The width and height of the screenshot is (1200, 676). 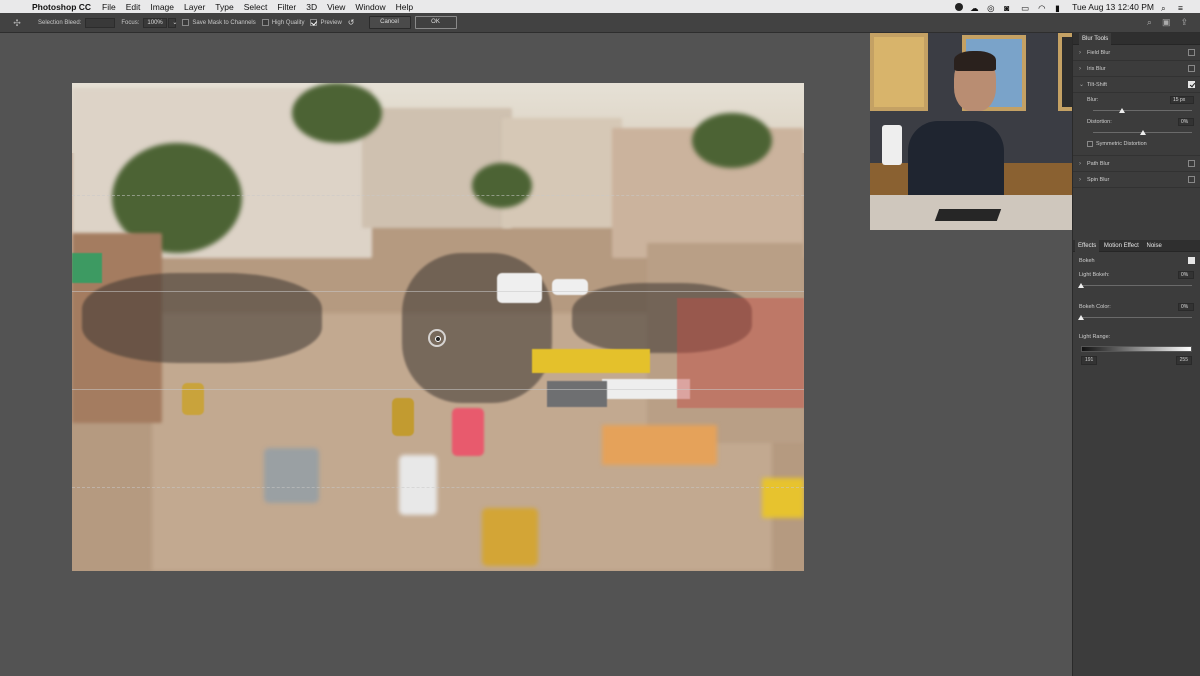 What do you see at coordinates (659, 445) in the screenshot?
I see `orange-awning` at bounding box center [659, 445].